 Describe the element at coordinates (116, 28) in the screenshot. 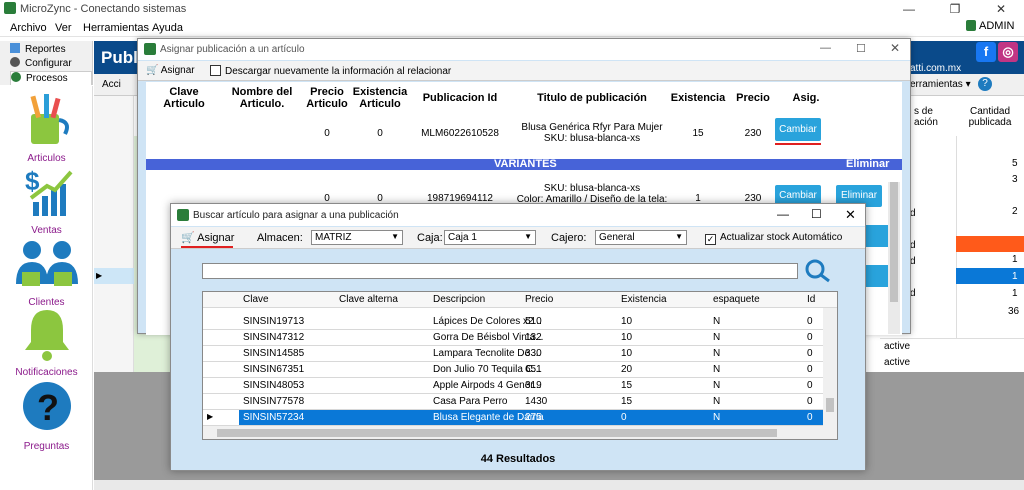

I see `menu-herramientas: Herramientas` at that location.